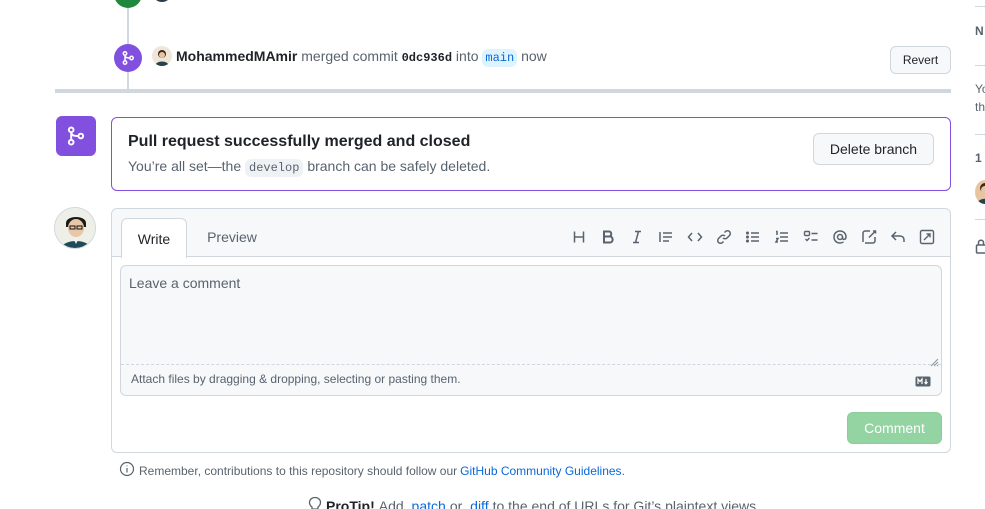 This screenshot has width=985, height=509. Describe the element at coordinates (839, 237) in the screenshot. I see `mention-icon` at that location.